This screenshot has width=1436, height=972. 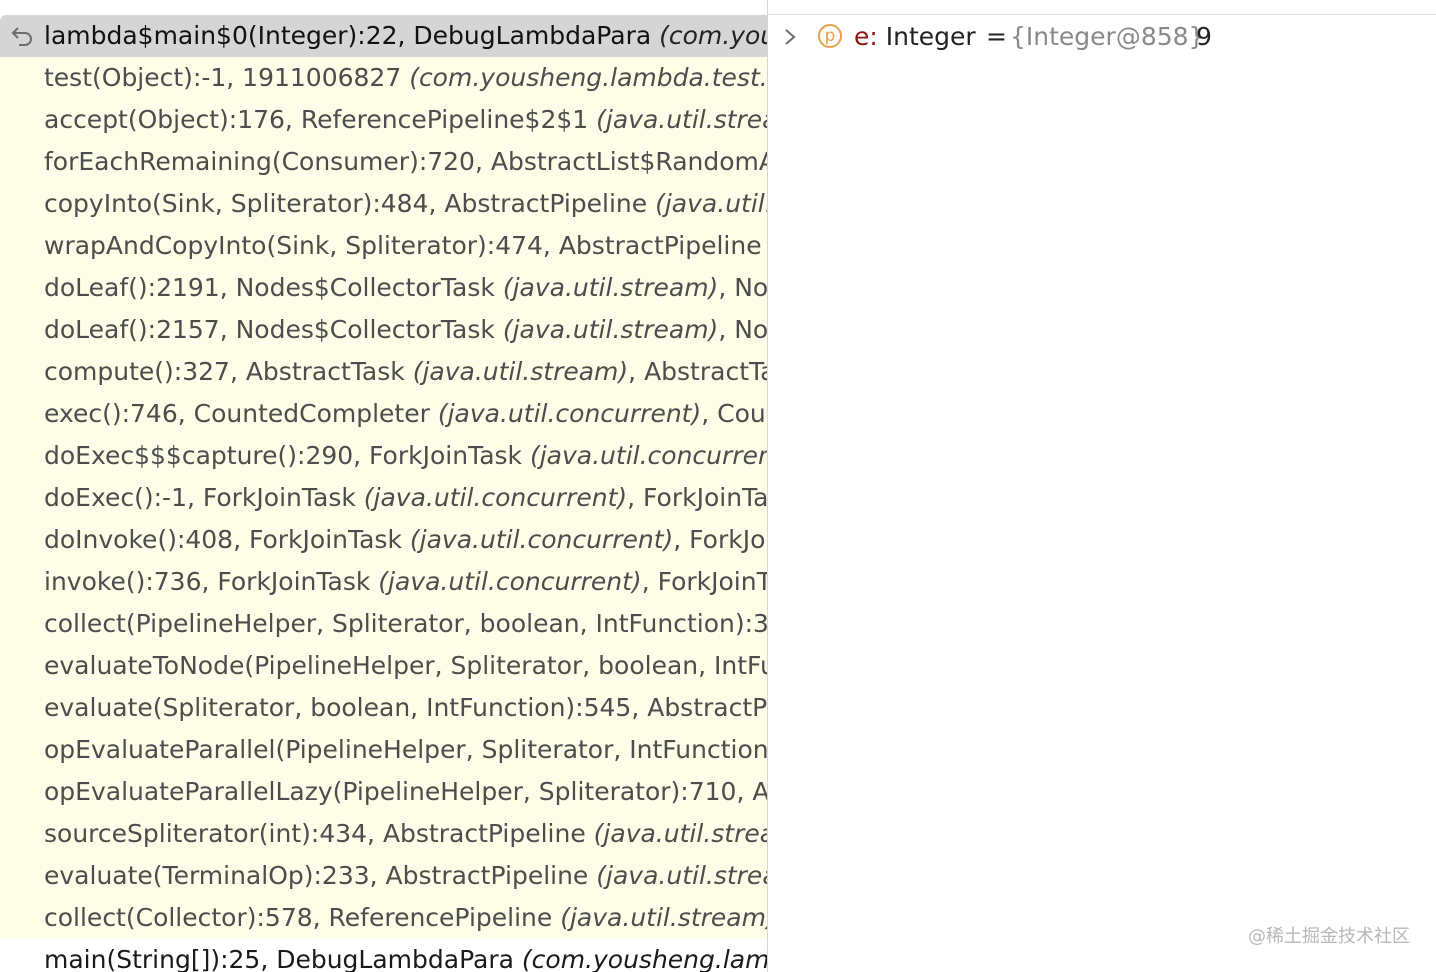 What do you see at coordinates (227, 77) in the screenshot?
I see `frame-method: test(Object):-1, 1911006827` at bounding box center [227, 77].